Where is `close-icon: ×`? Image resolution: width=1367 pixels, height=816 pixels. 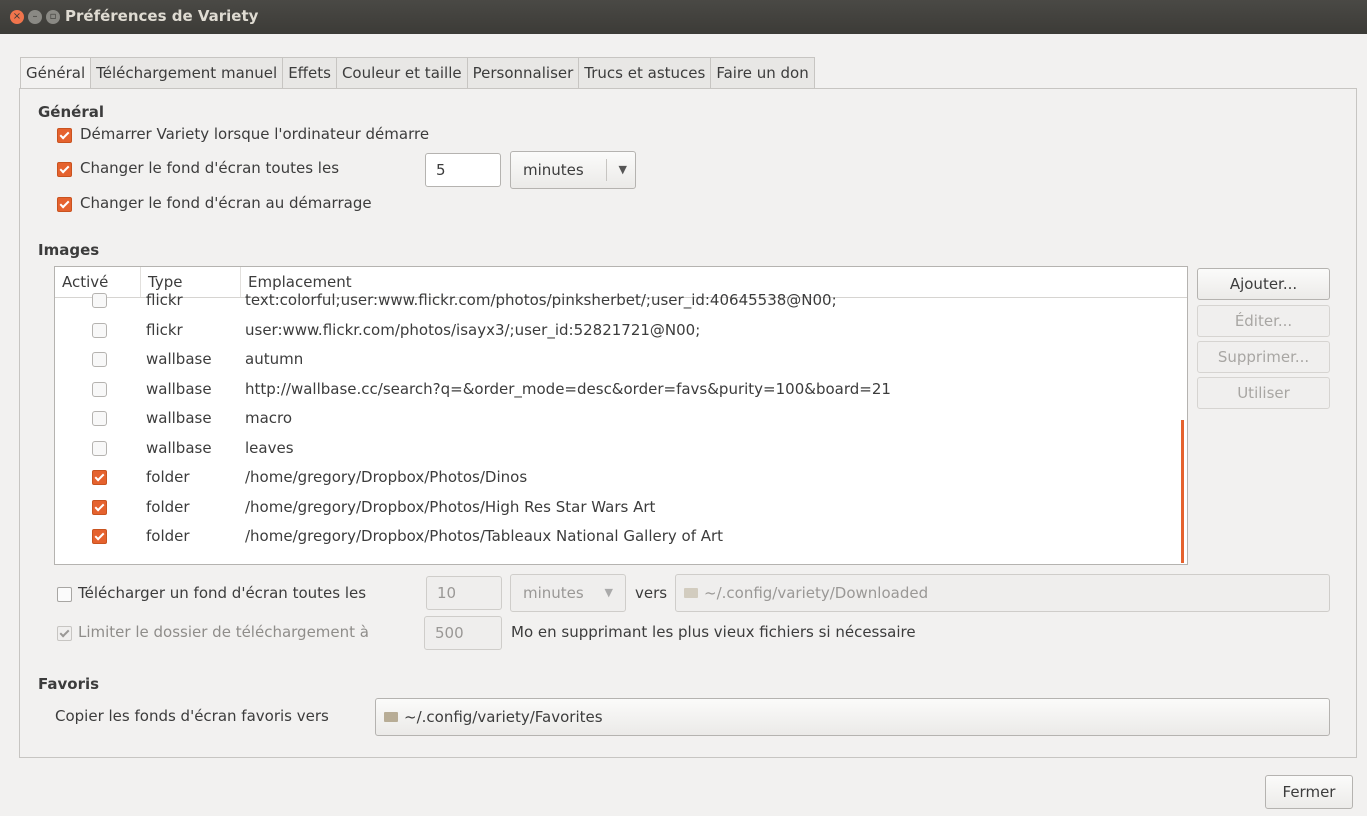 close-icon: × is located at coordinates (17, 16).